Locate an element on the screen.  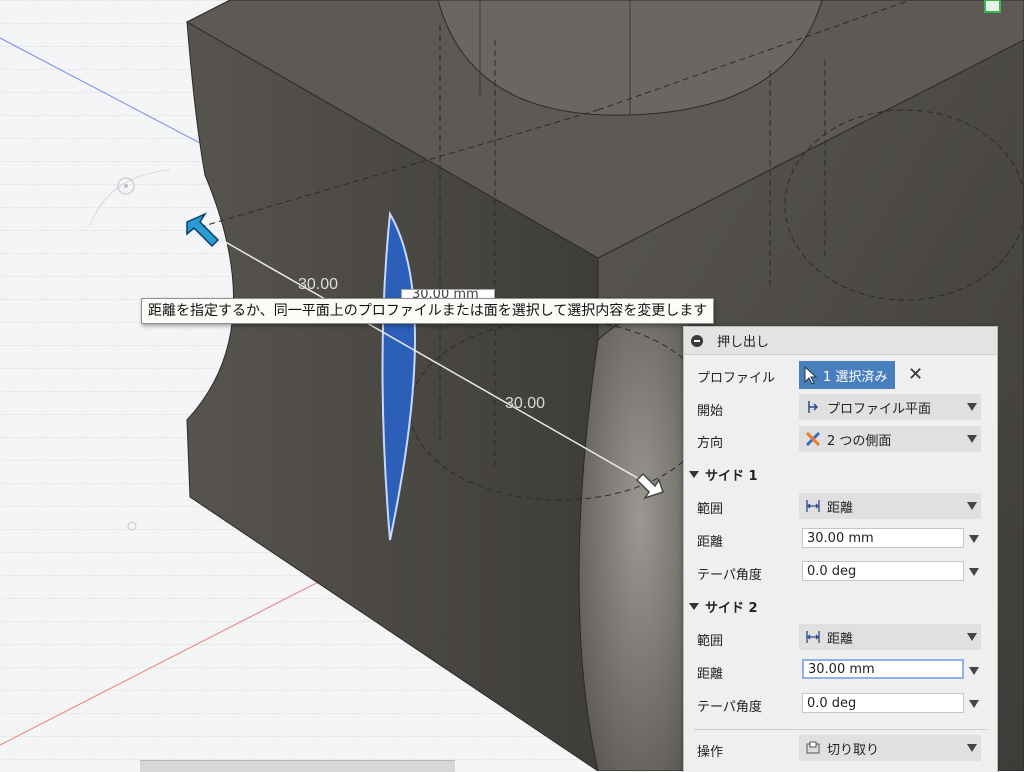
side1-extent-select: 距離 is located at coordinates (890, 506).